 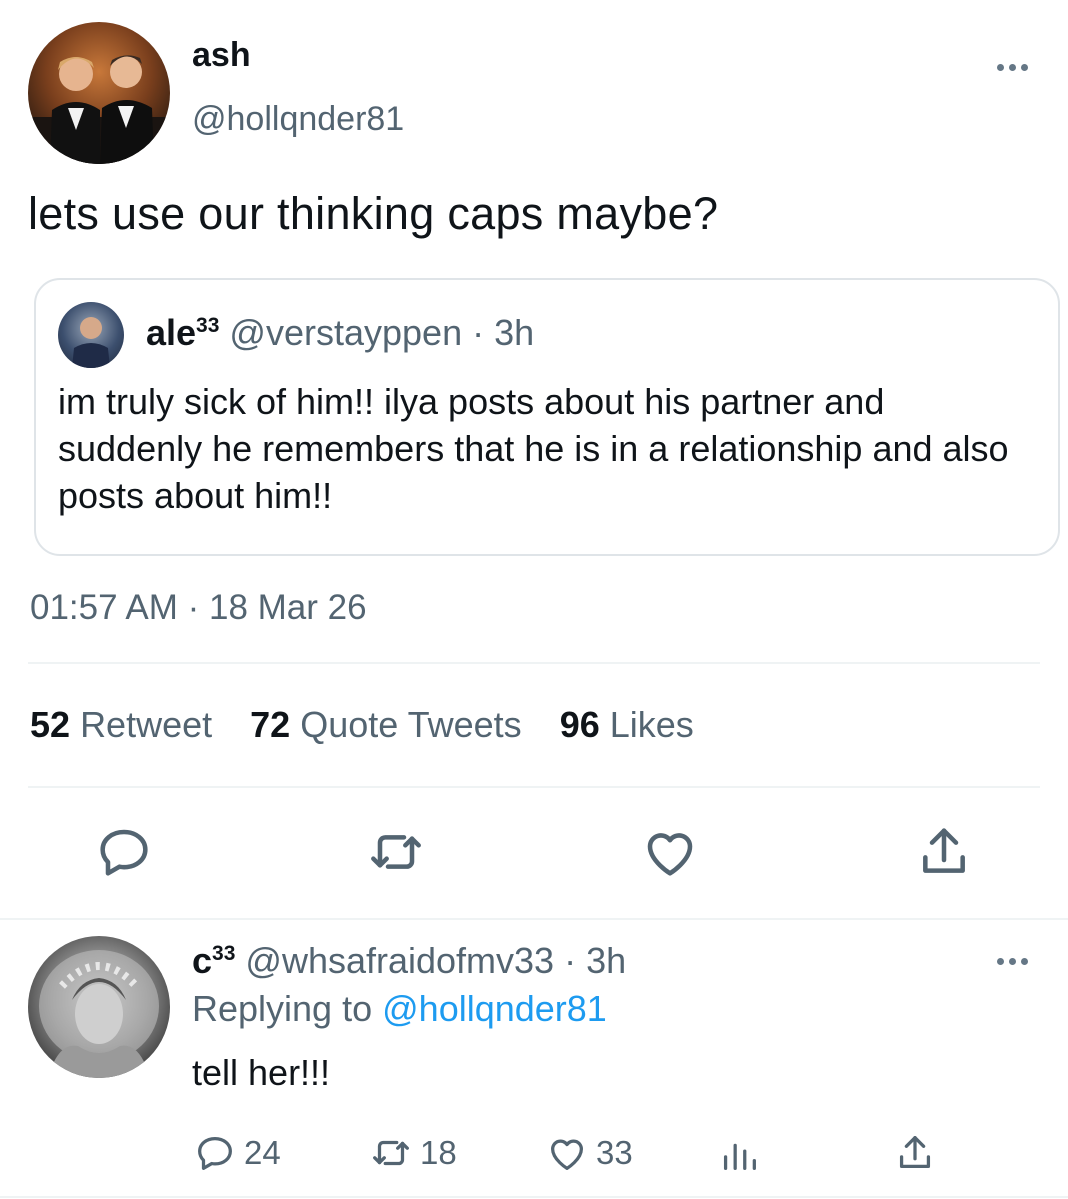 I want to click on reply-share-button, so click(x=915, y=1153).